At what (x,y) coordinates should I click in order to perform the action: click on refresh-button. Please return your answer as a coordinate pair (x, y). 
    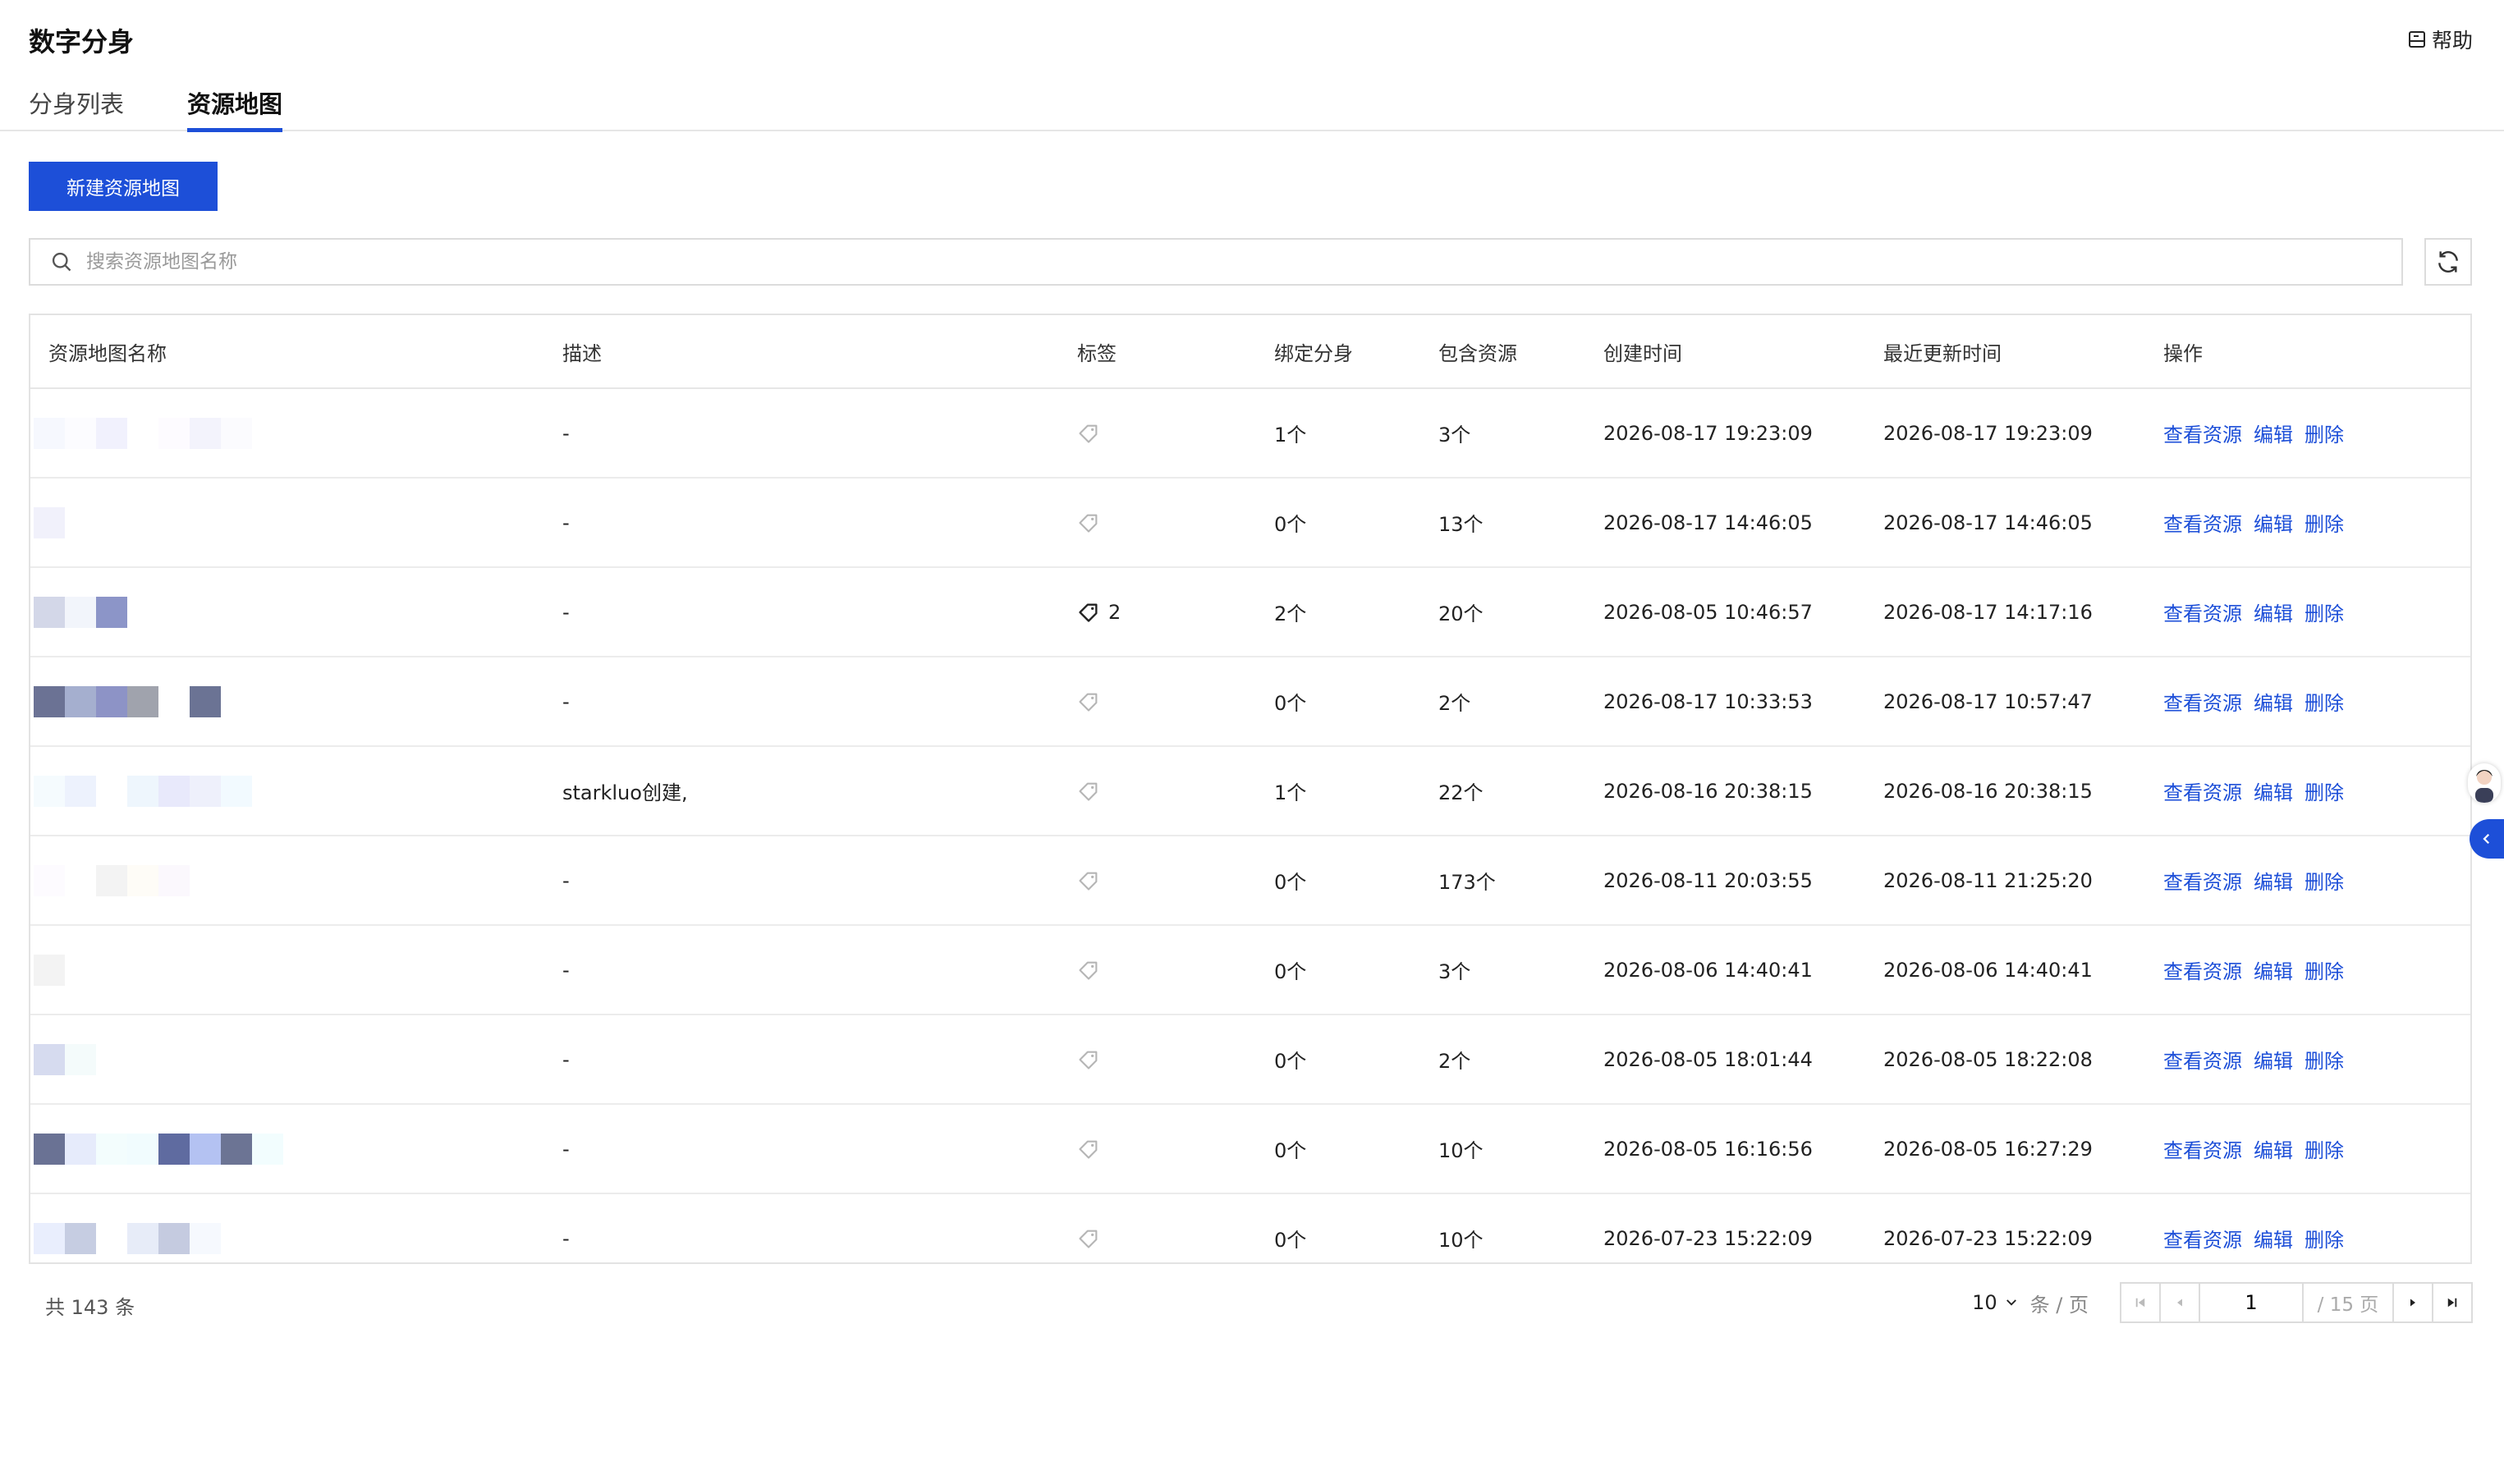
    Looking at the image, I should click on (2448, 262).